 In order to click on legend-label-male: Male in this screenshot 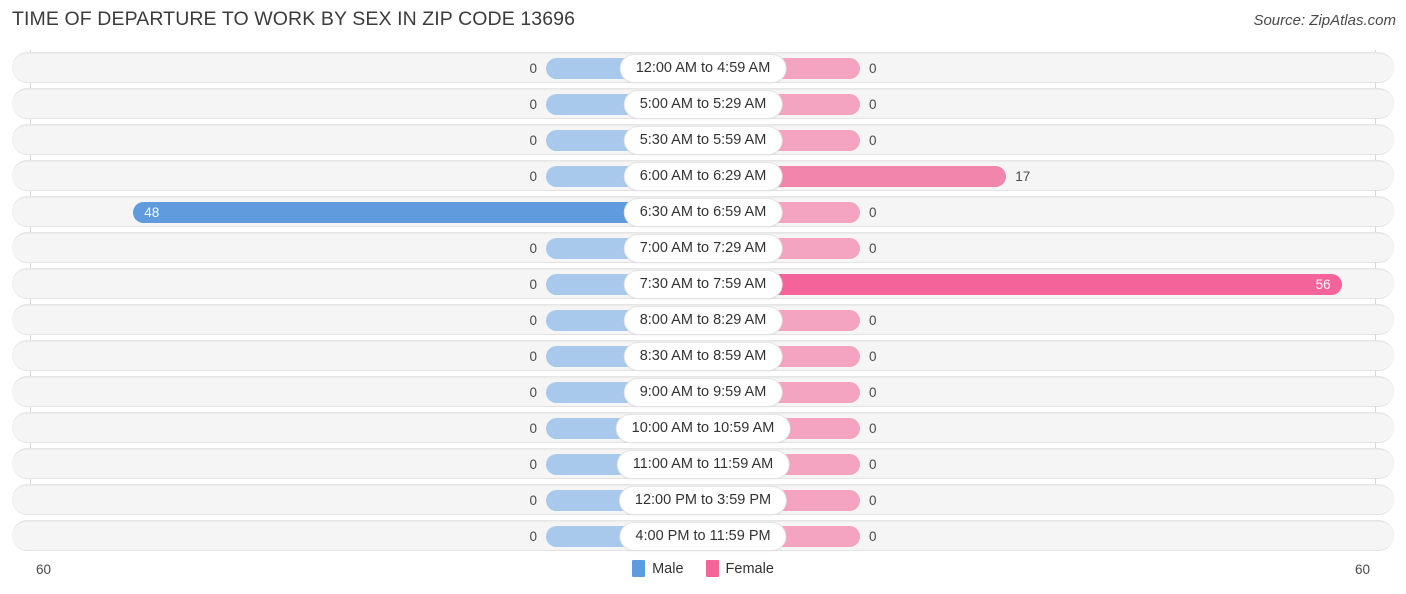, I will do `click(668, 568)`.